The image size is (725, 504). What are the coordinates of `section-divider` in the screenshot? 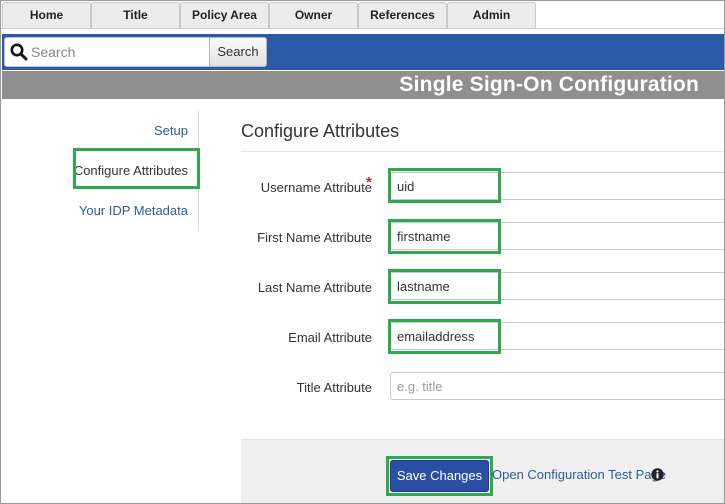 It's located at (482, 151).